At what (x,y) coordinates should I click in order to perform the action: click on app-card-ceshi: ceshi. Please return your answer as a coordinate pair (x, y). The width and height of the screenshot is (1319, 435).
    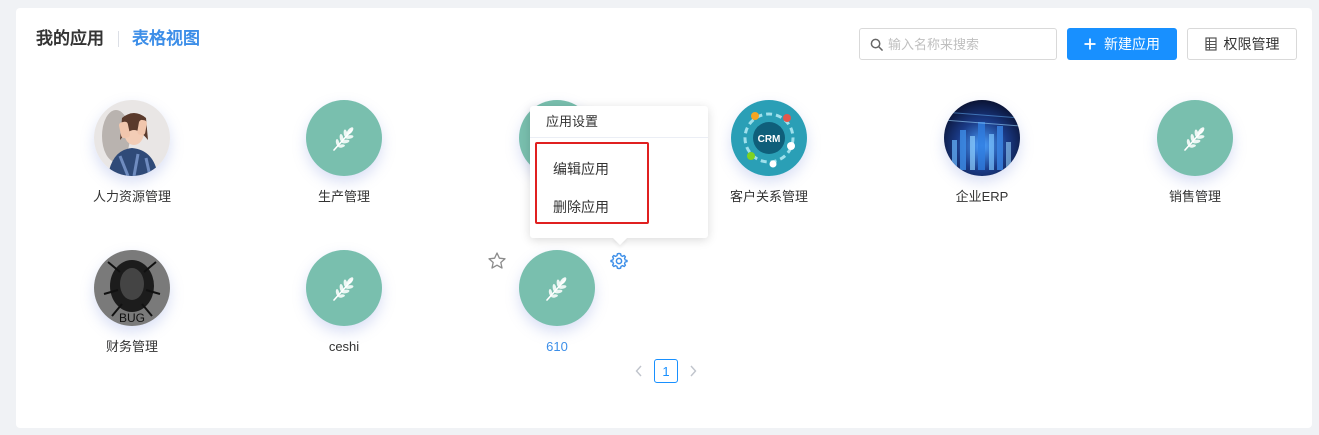
    Looking at the image, I should click on (344, 303).